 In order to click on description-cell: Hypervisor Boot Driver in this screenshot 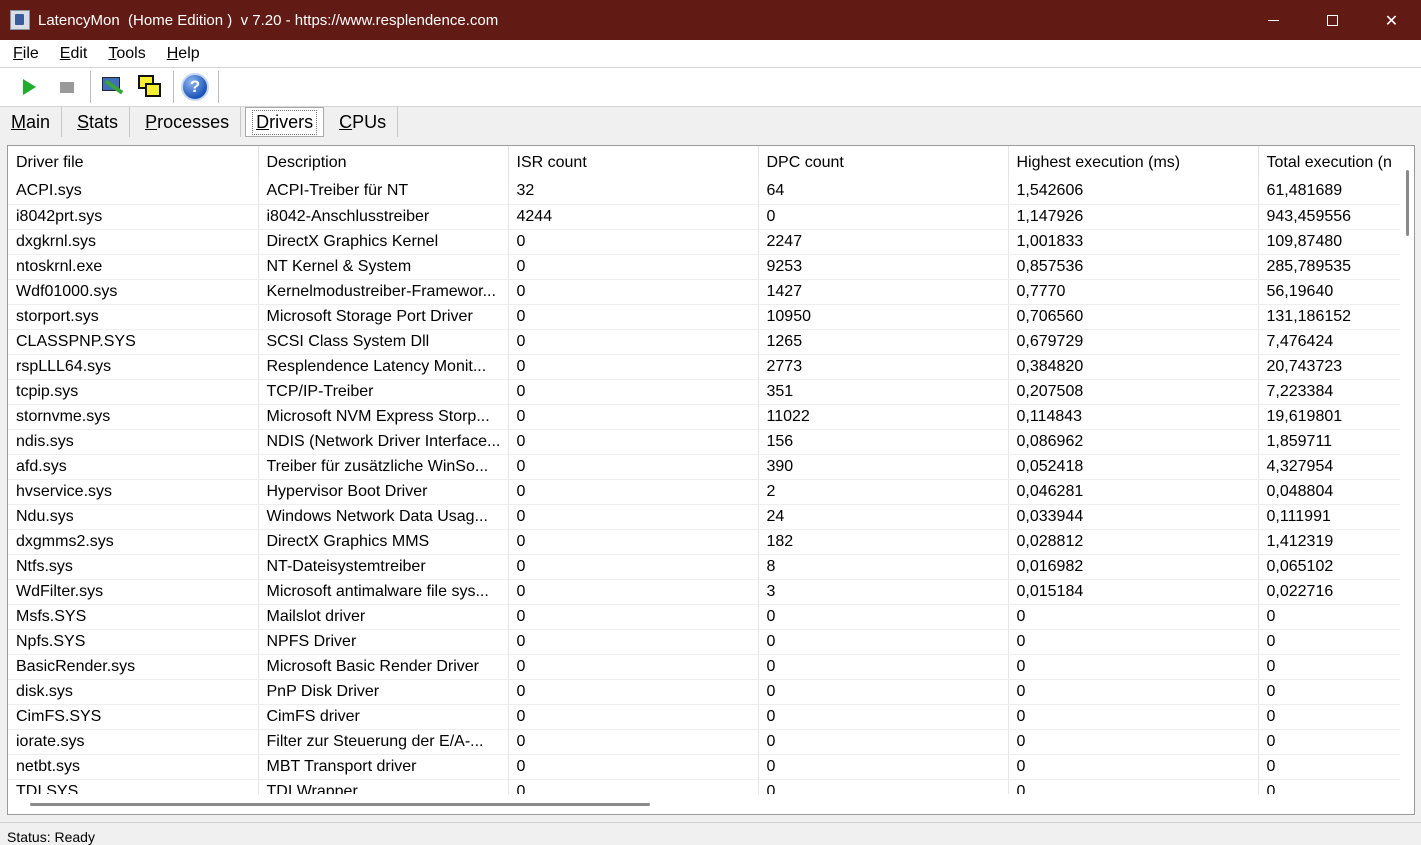, I will do `click(383, 492)`.